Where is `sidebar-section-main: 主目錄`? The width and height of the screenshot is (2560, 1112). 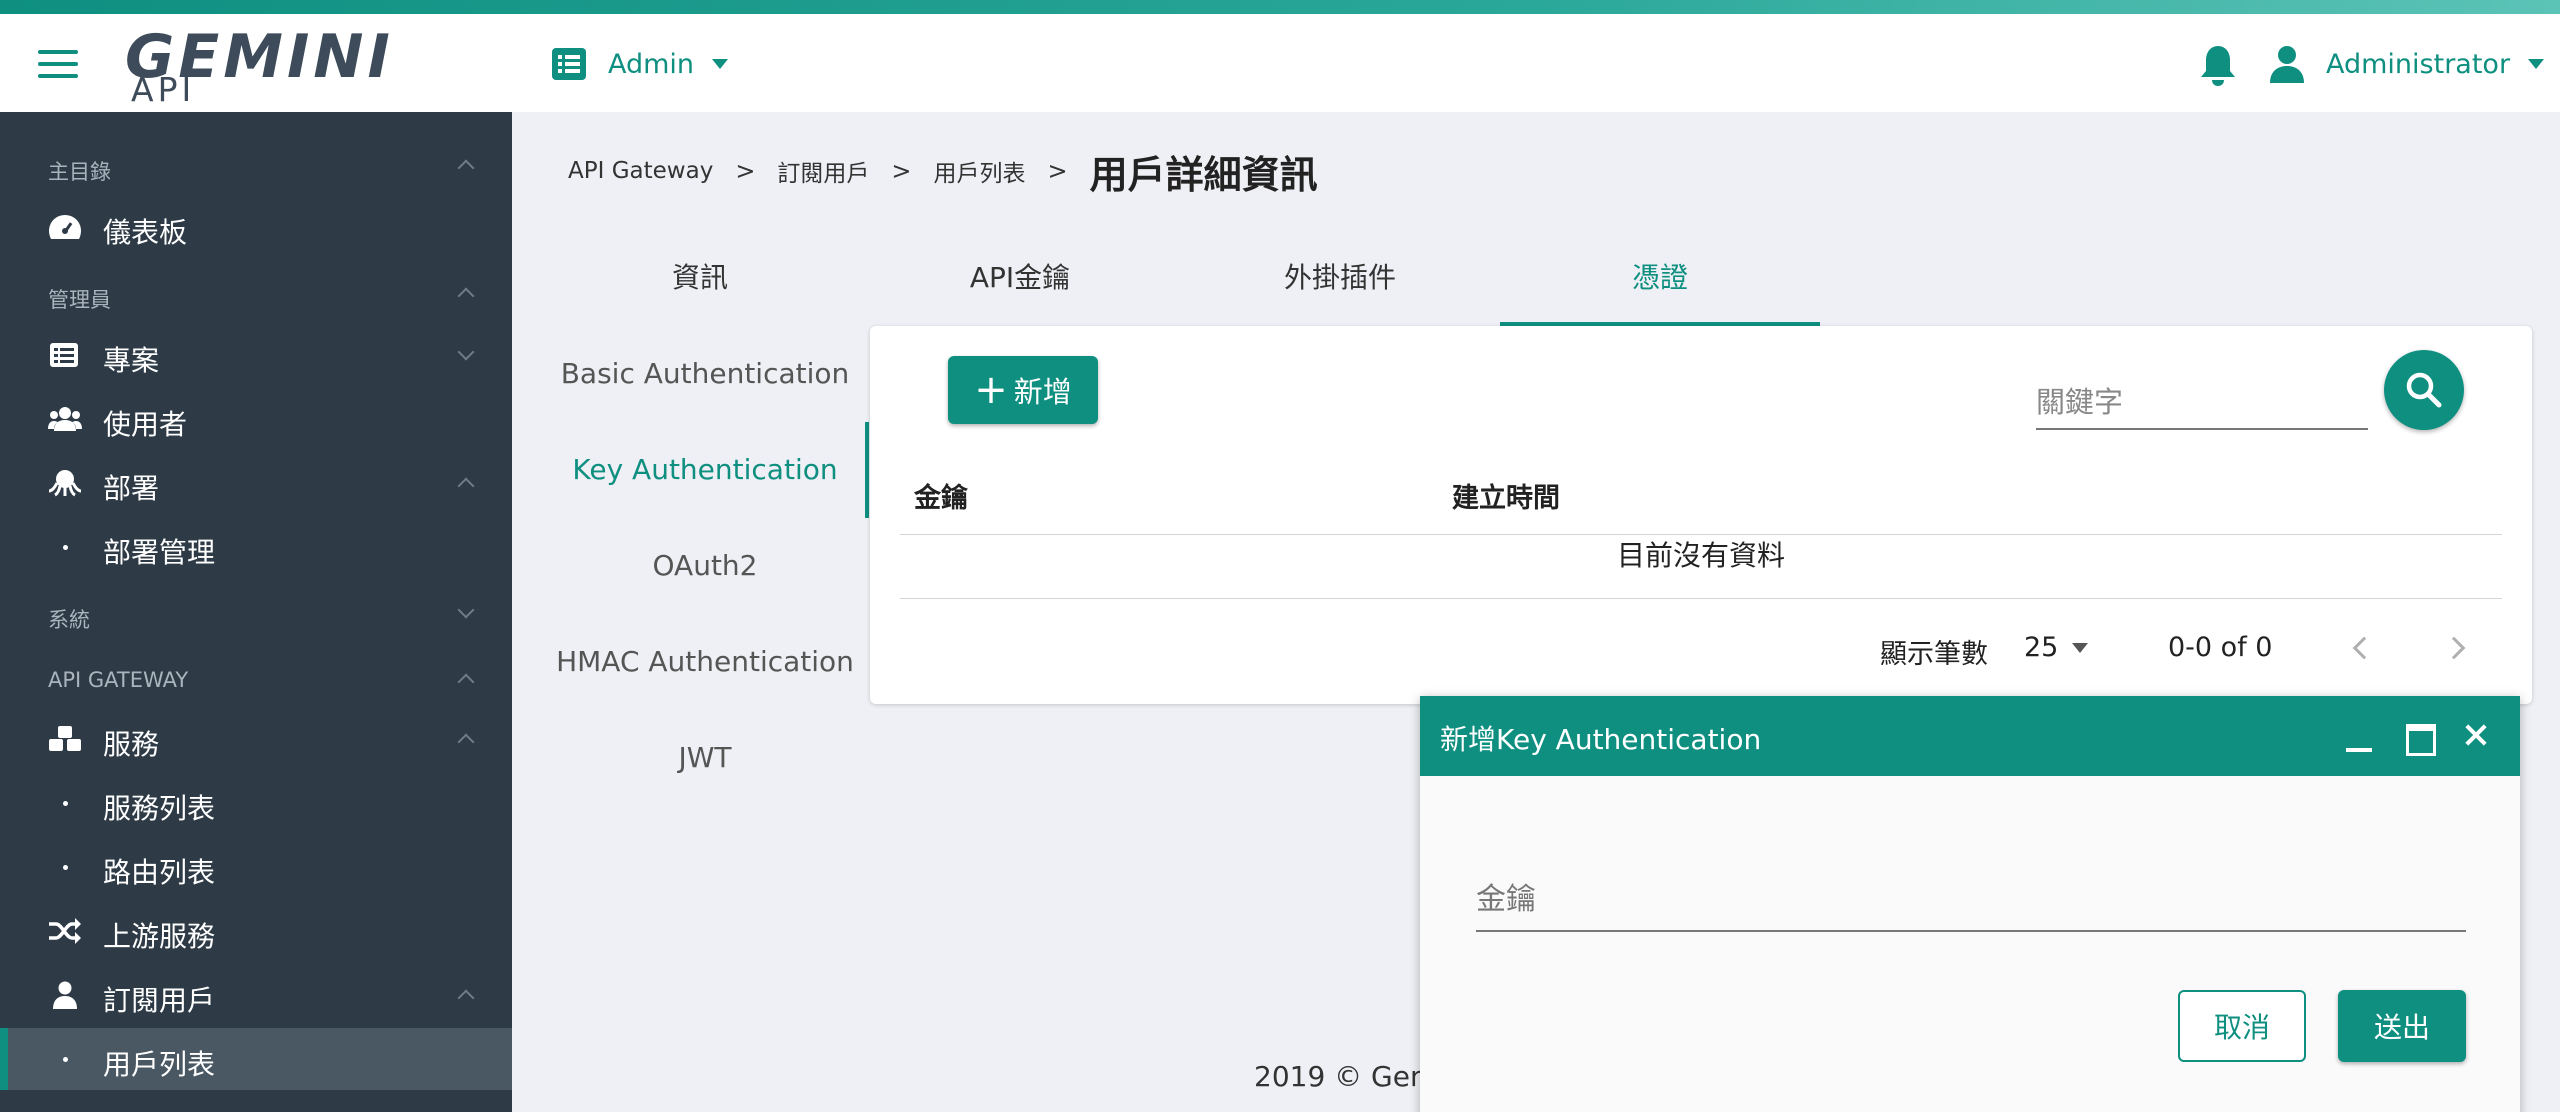 sidebar-section-main: 主目錄 is located at coordinates (79, 172).